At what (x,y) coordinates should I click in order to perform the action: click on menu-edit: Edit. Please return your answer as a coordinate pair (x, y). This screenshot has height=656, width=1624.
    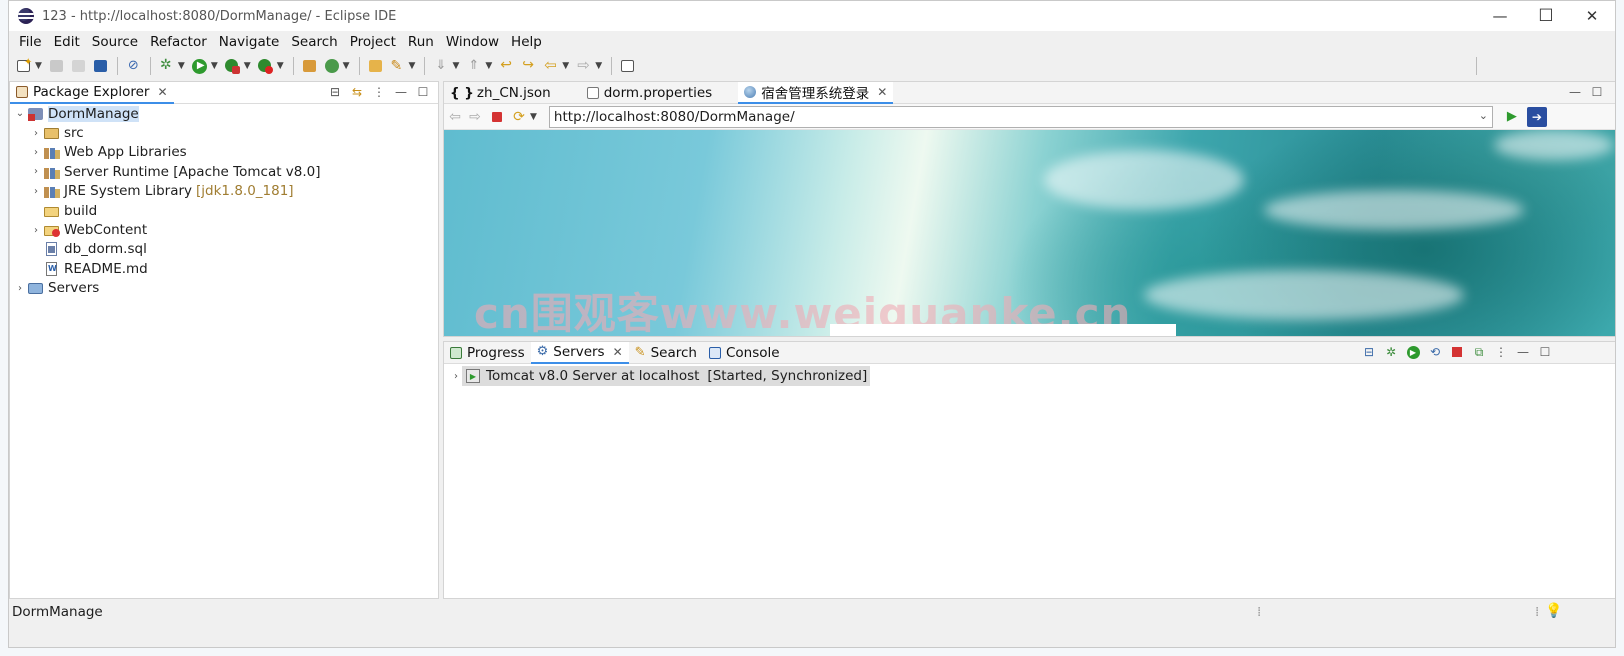
    Looking at the image, I should click on (67, 42).